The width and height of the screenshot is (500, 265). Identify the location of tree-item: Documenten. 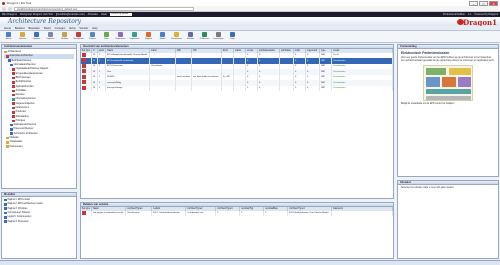
(39, 147).